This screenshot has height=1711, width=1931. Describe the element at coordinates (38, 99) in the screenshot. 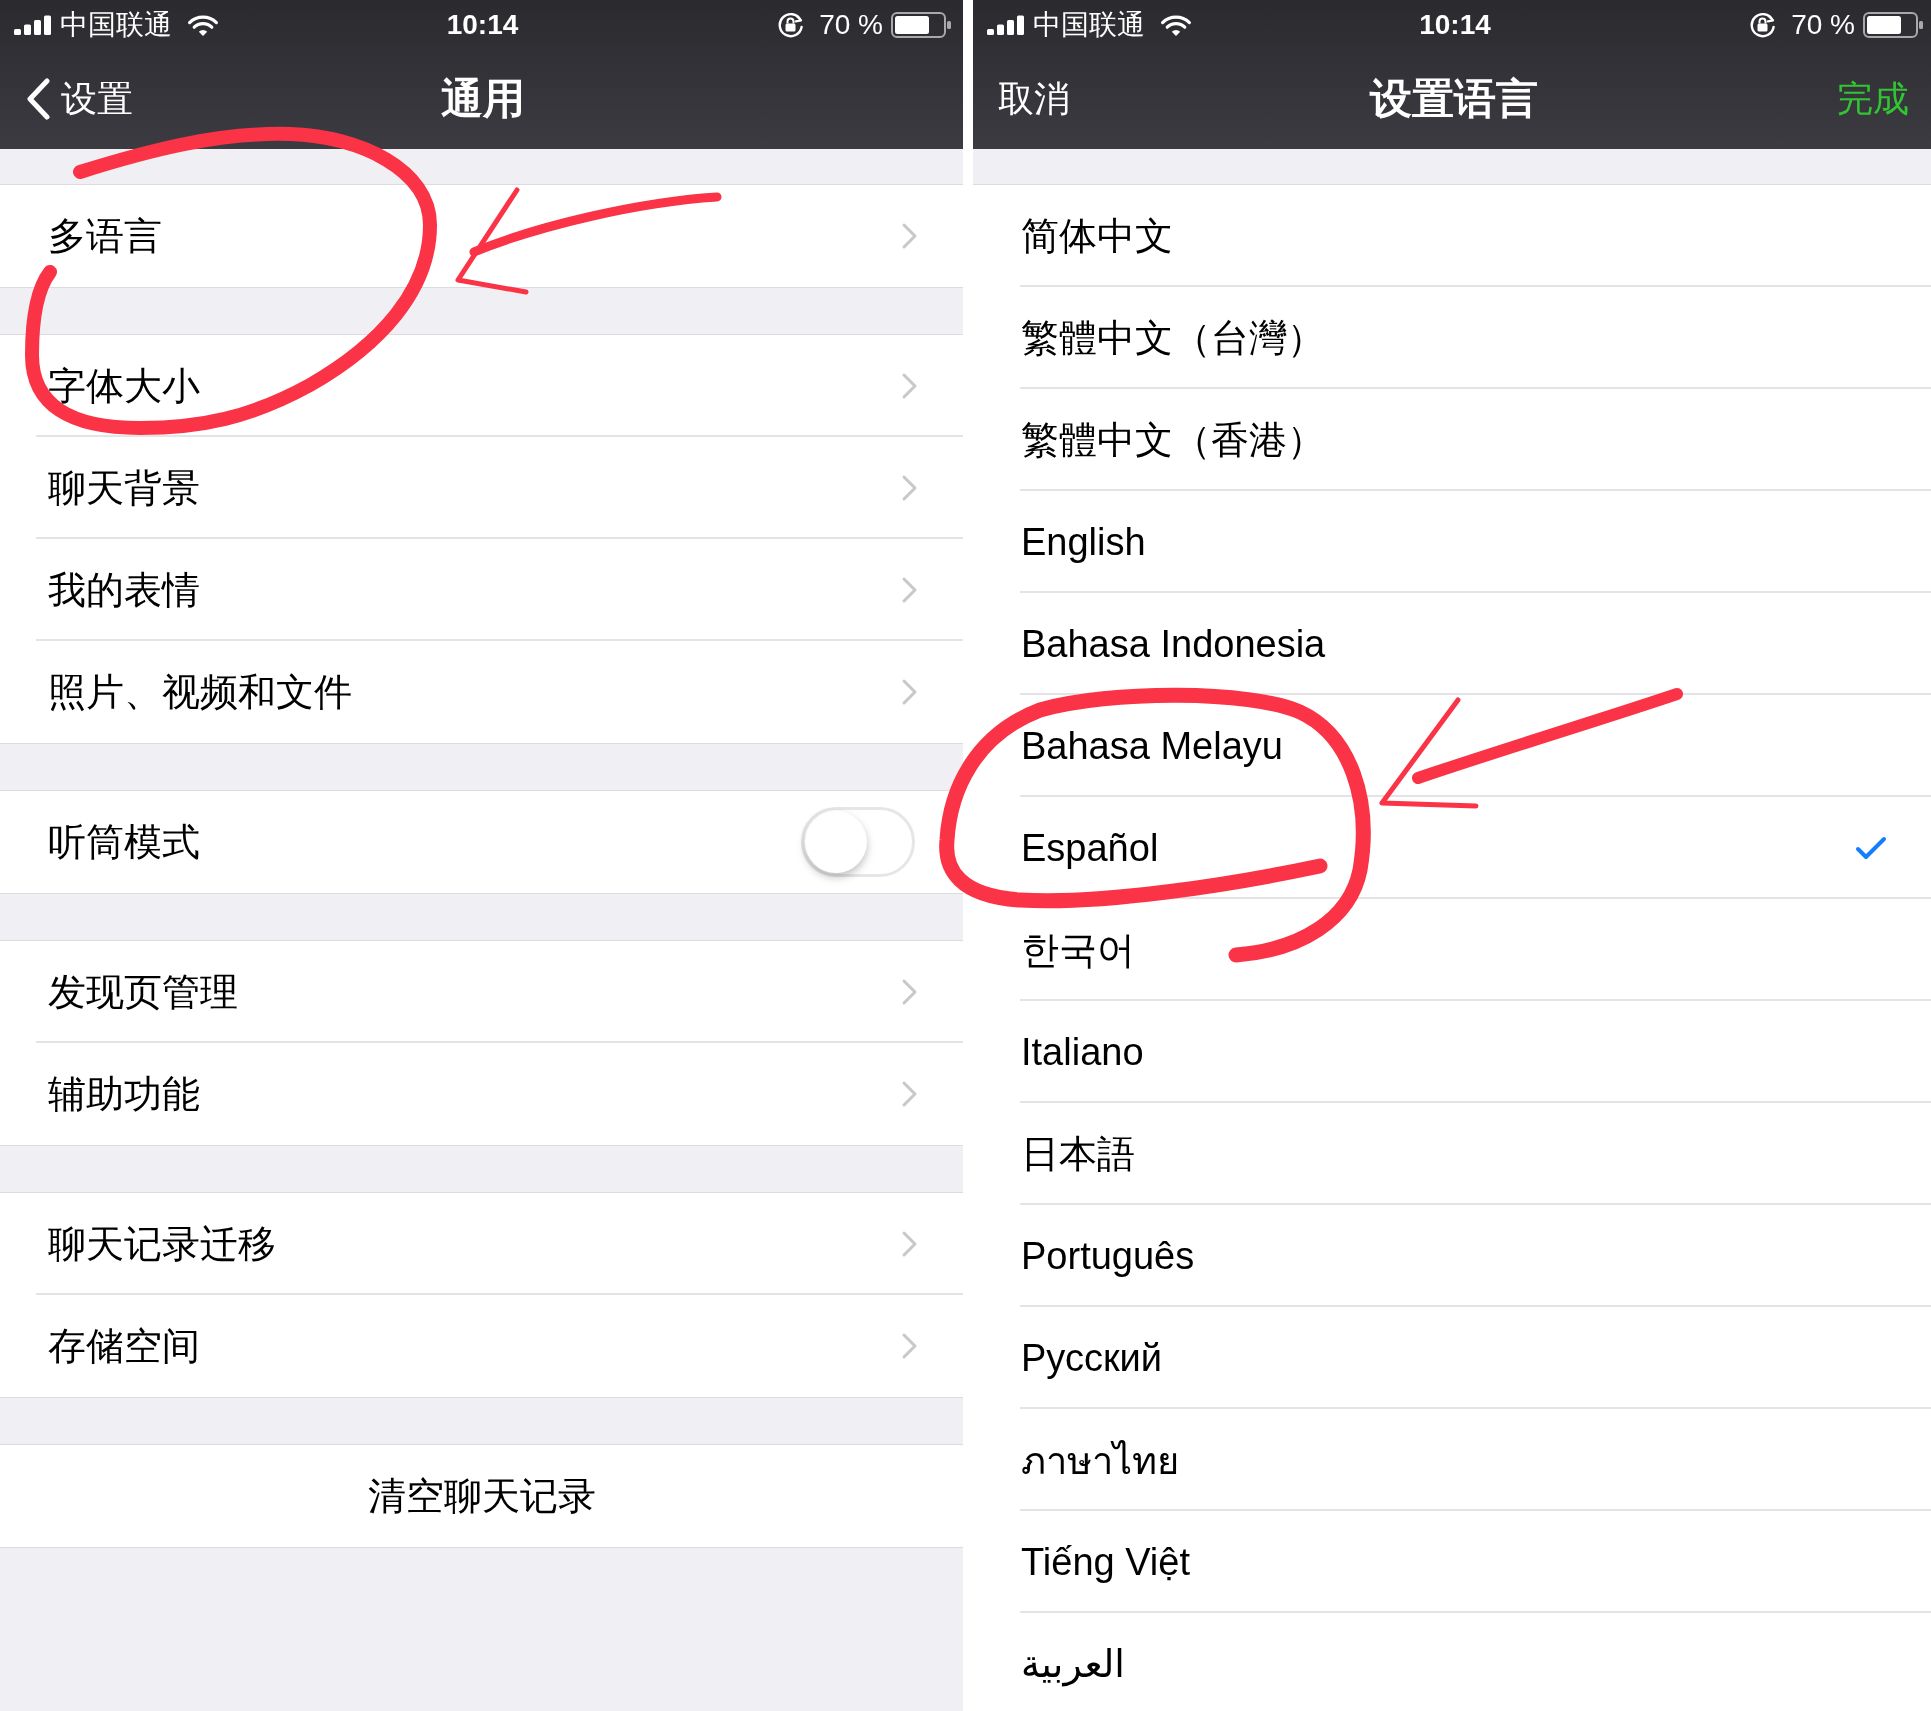

I see `chevron-left-icon` at that location.